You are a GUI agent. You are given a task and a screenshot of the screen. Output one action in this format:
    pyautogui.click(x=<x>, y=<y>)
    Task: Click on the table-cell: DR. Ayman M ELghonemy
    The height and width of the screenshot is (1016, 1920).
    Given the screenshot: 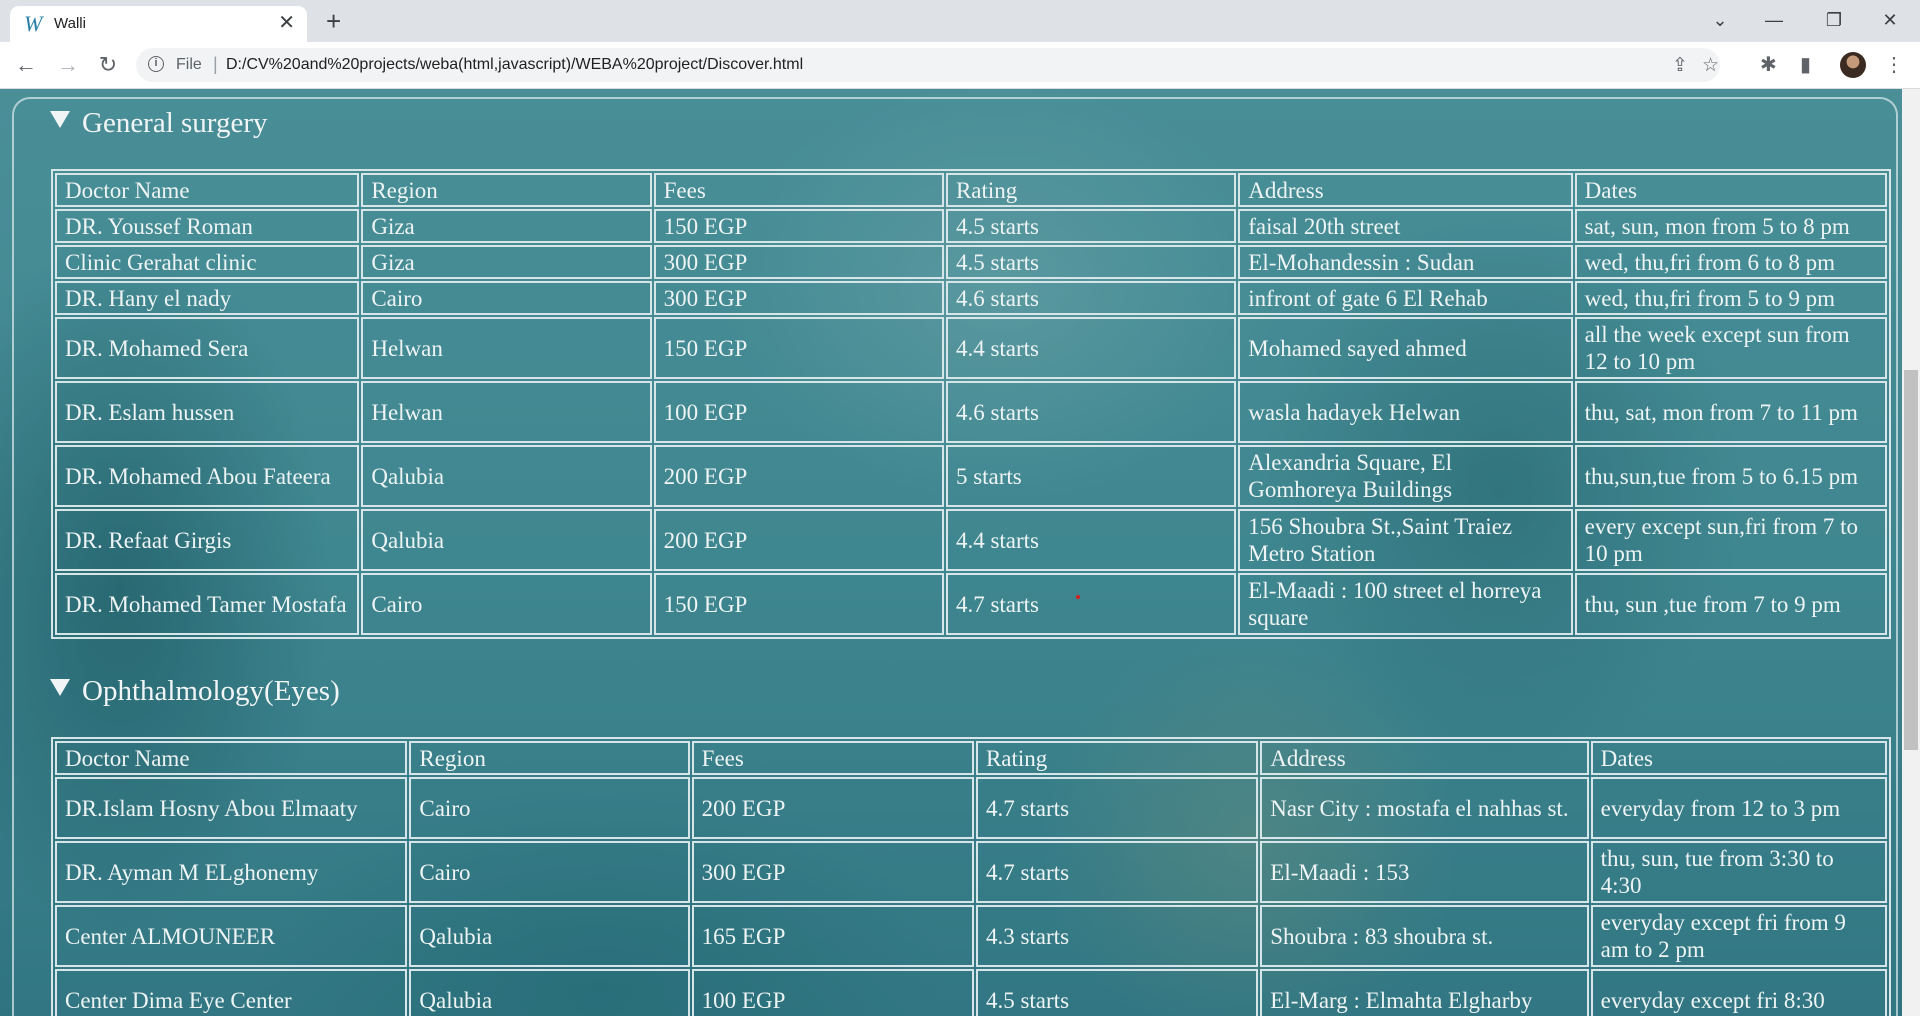 What is the action you would take?
    pyautogui.click(x=231, y=872)
    